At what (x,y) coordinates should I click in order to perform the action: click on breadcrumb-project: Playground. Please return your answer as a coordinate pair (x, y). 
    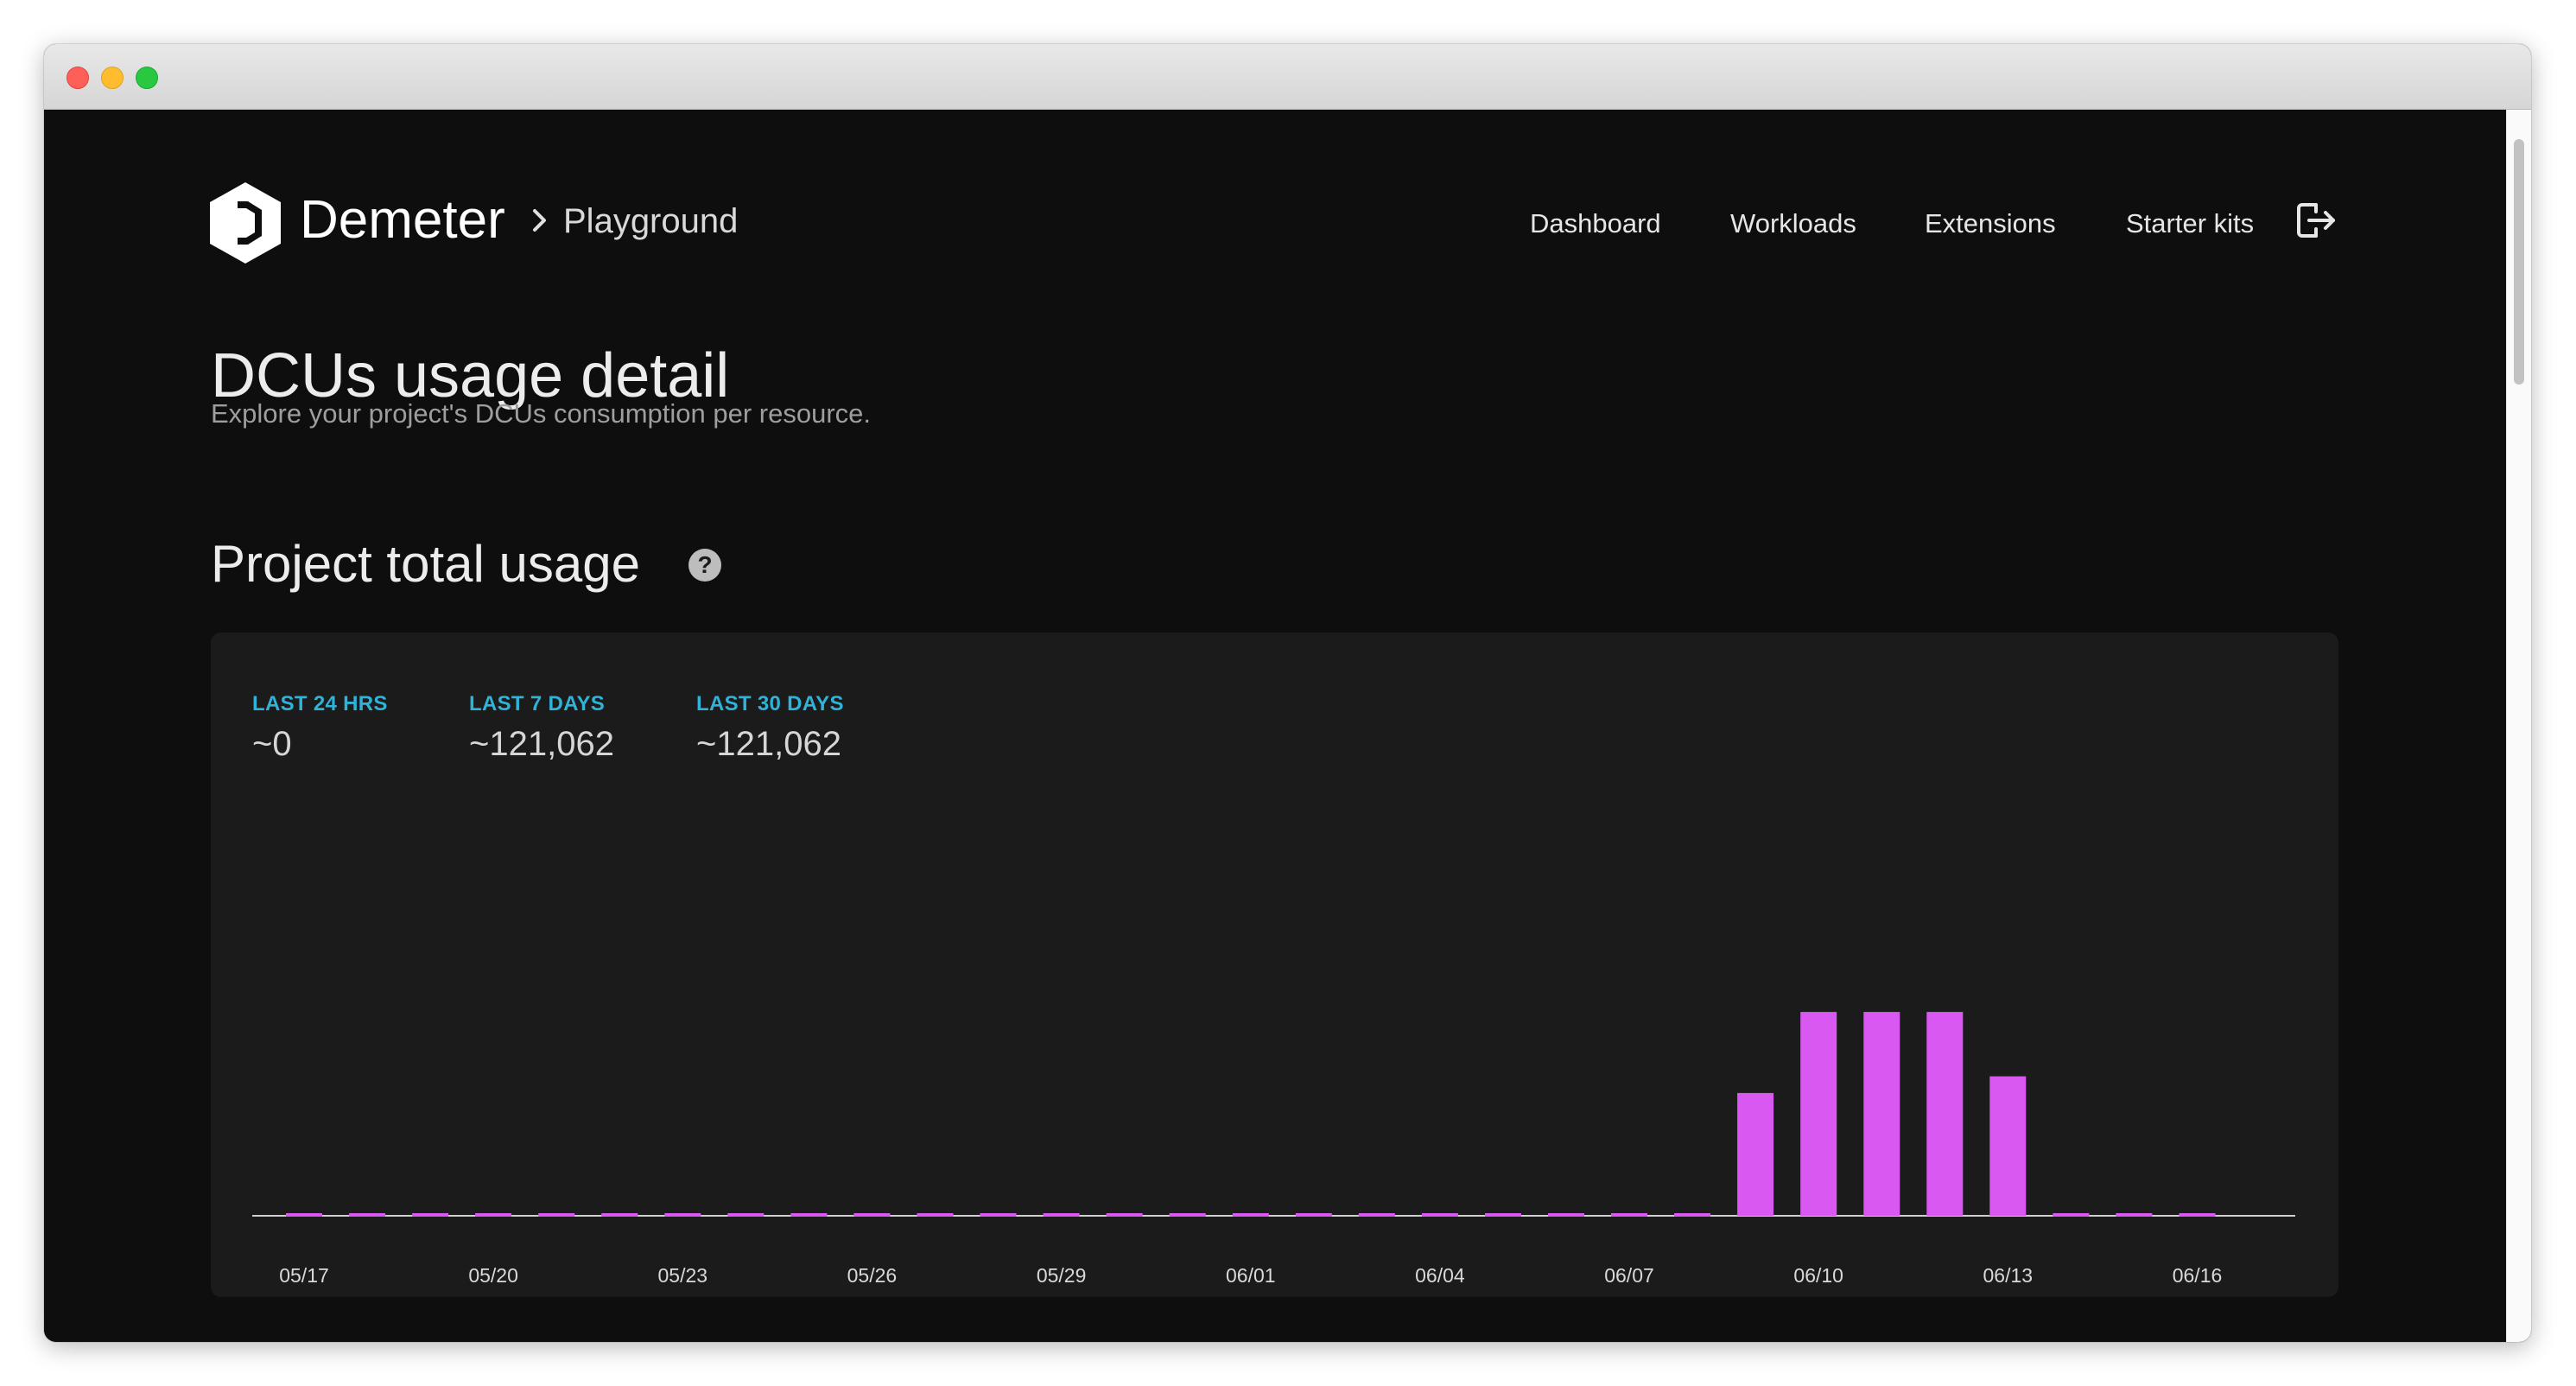
    Looking at the image, I should click on (650, 221).